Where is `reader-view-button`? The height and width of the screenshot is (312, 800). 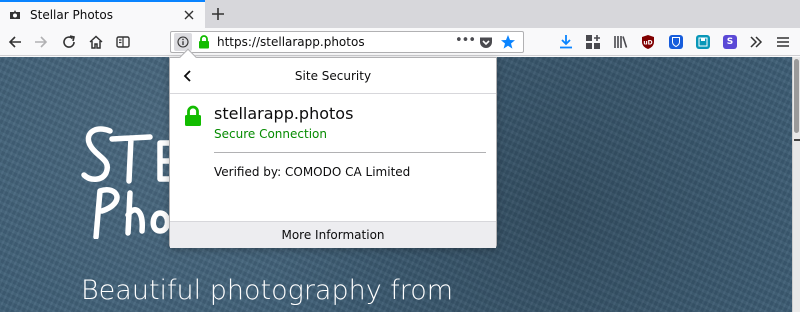
reader-view-button is located at coordinates (123, 42).